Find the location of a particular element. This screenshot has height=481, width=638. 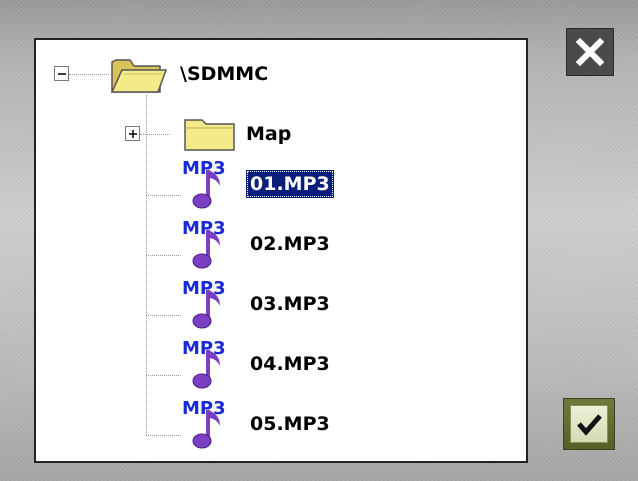

plus-icon is located at coordinates (133, 134).